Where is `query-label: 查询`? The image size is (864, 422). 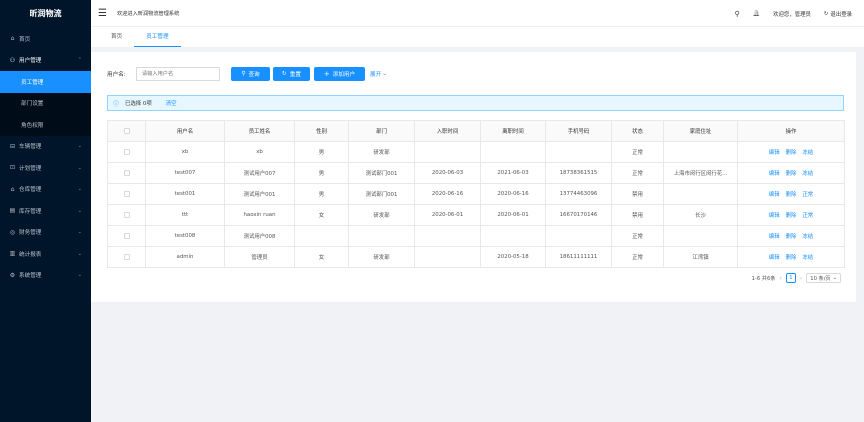
query-label: 查询 is located at coordinates (254, 74).